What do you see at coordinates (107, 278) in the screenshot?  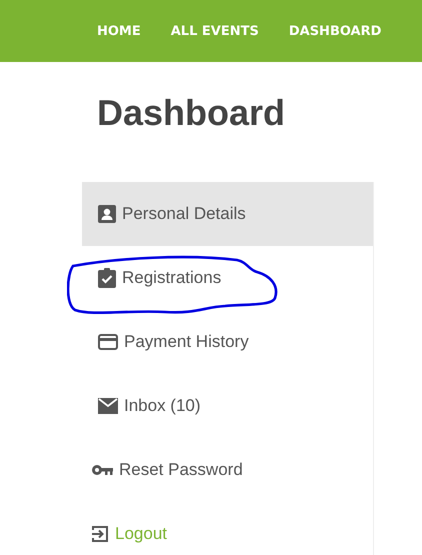 I see `clipboard-check-icon` at bounding box center [107, 278].